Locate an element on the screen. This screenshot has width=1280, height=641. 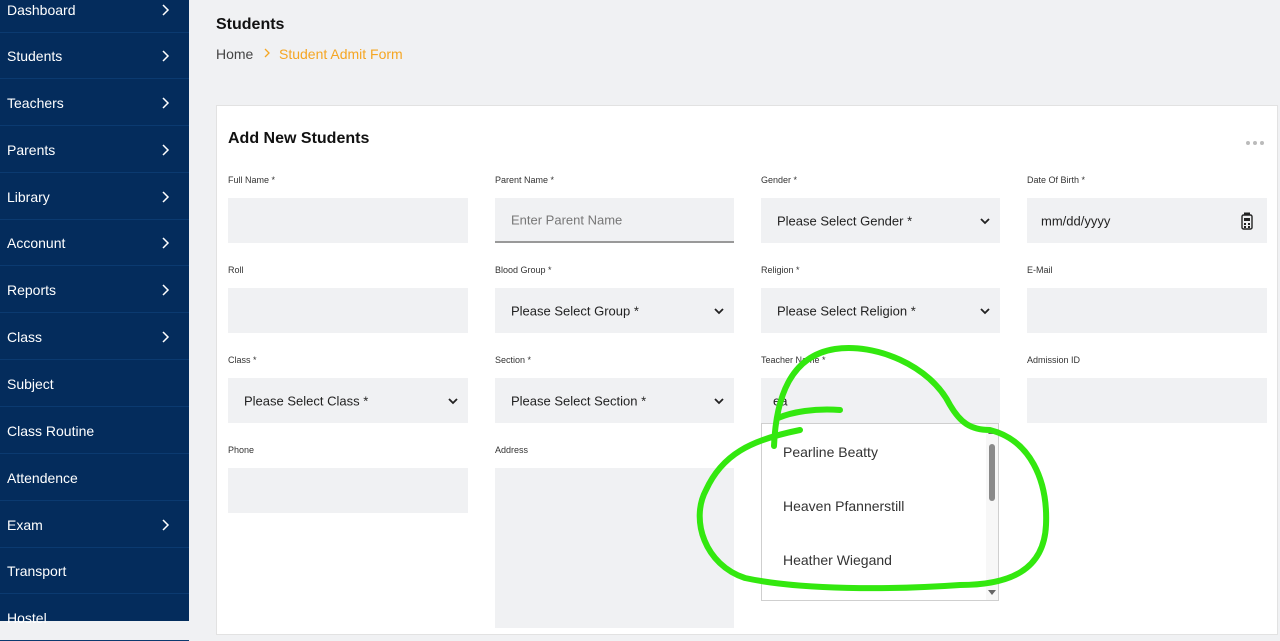
gender-select: Please Select Gender * is located at coordinates (880, 220).